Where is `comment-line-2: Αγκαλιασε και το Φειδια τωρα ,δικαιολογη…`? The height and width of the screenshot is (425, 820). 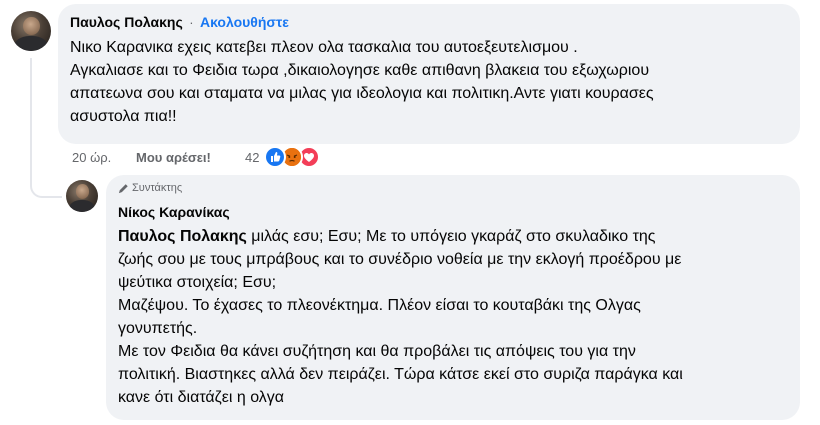
comment-line-2: Αγκαλιασε και το Φειδια τωρα ,δικαιολογη… is located at coordinates (360, 70).